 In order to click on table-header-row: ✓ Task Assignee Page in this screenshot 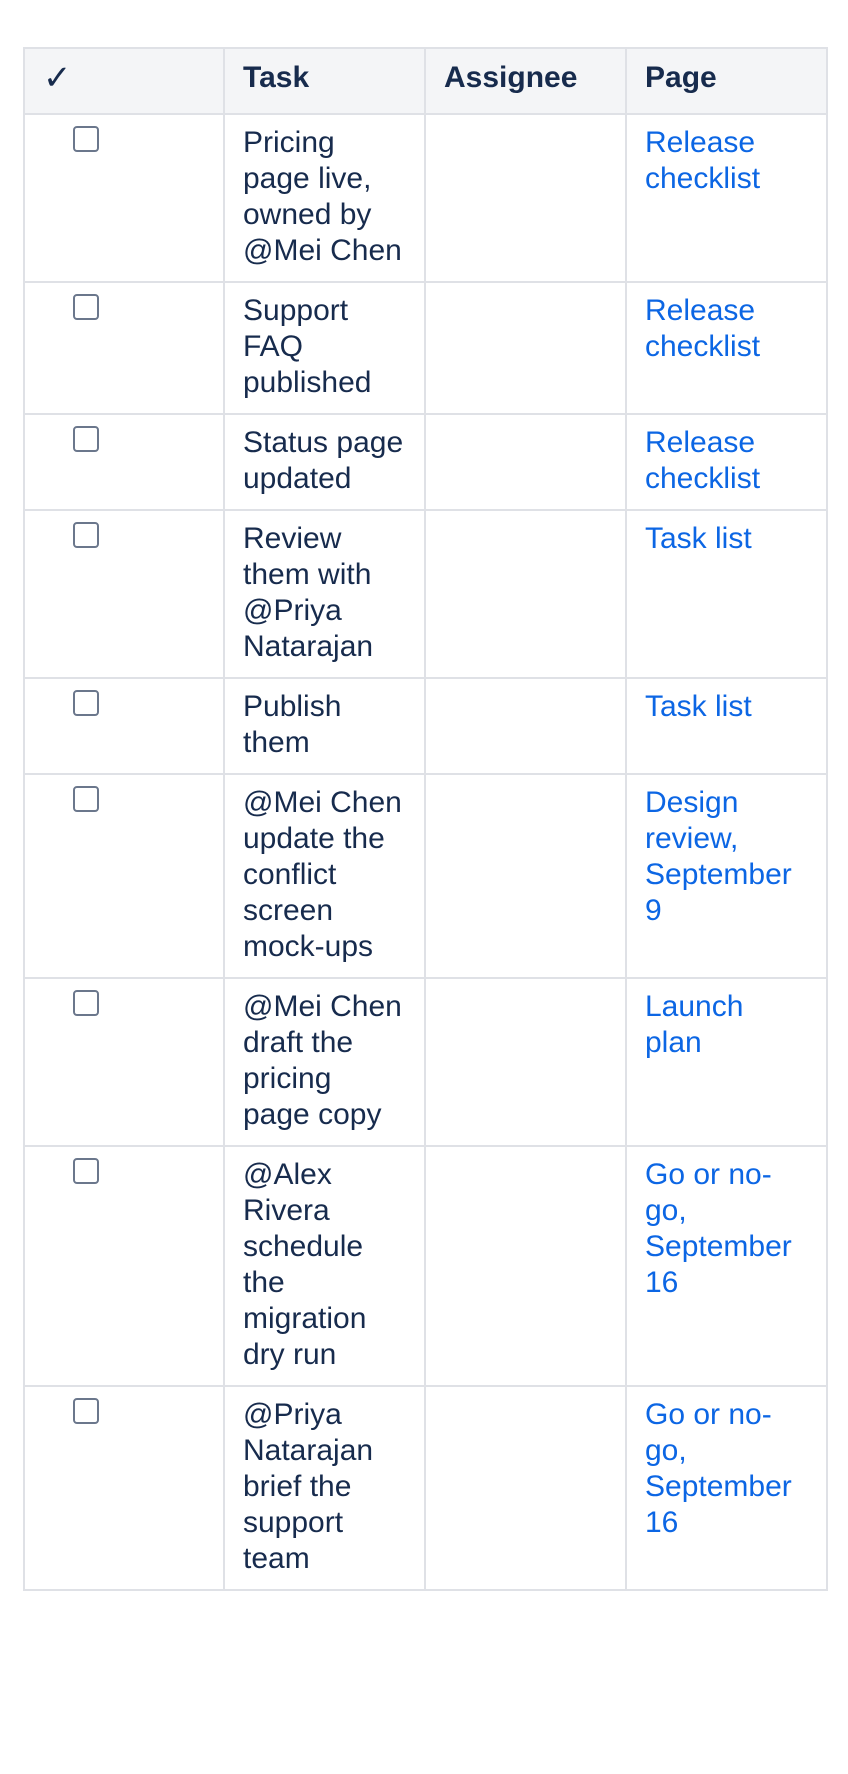, I will do `click(425, 81)`.